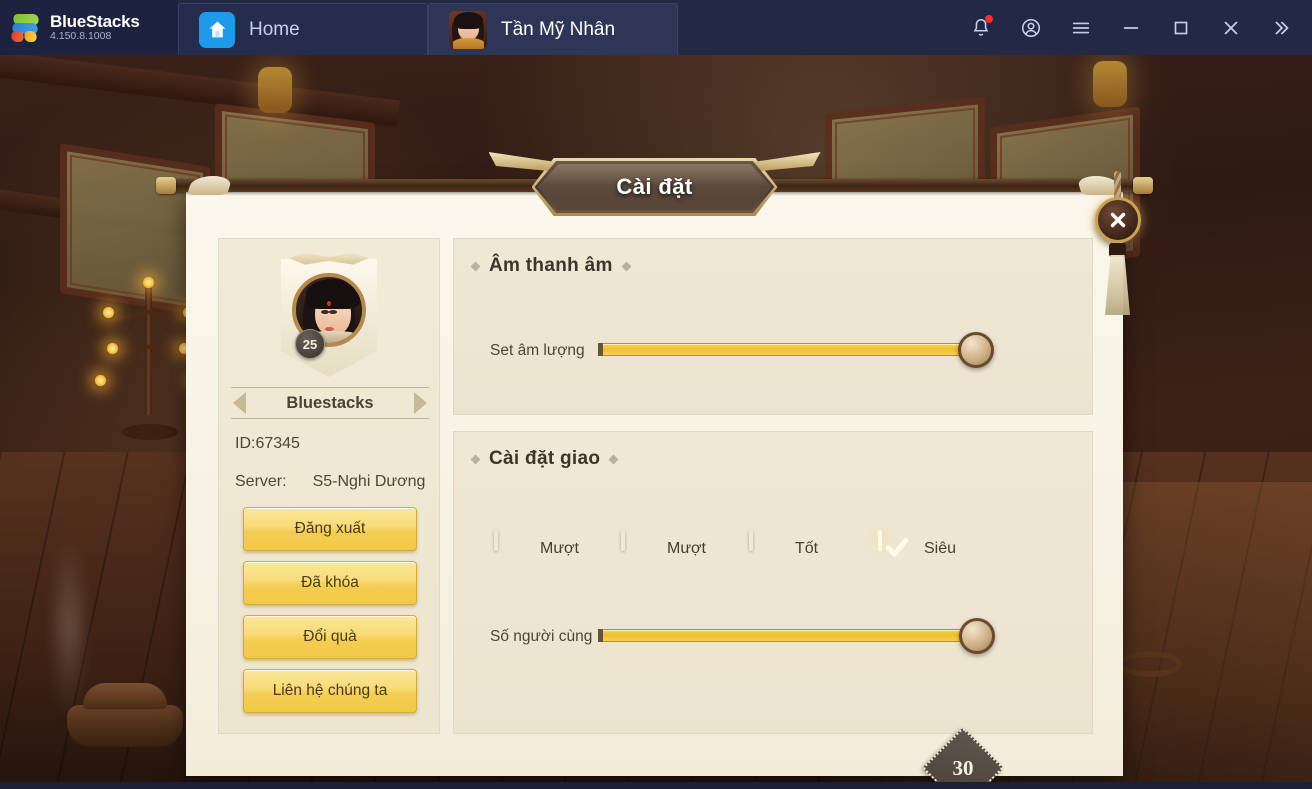  What do you see at coordinates (267, 443) in the screenshot?
I see `player-id: ID:67345` at bounding box center [267, 443].